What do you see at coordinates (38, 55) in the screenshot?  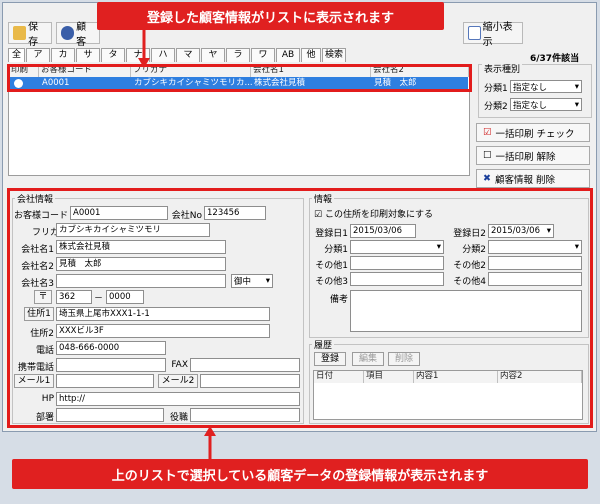 I see `tab-a: ア` at bounding box center [38, 55].